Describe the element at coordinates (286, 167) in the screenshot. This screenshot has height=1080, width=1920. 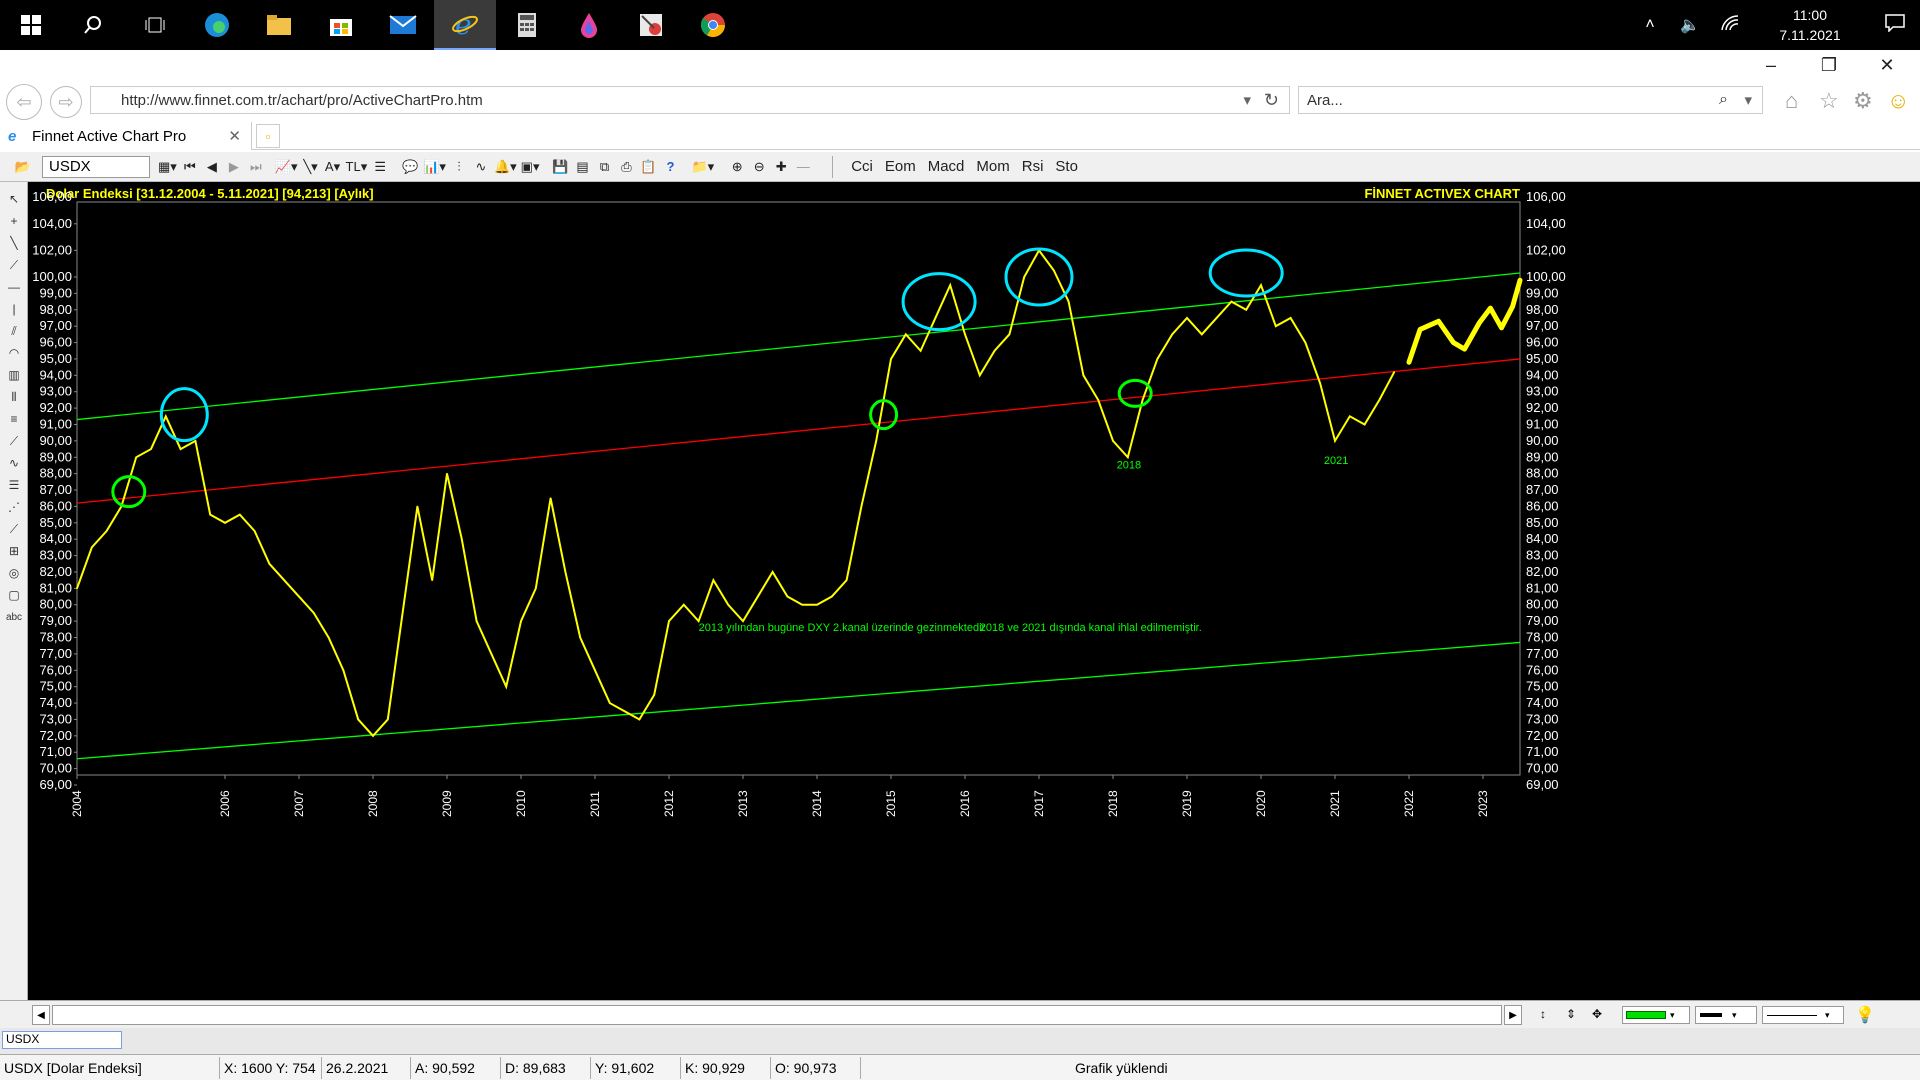
I see `chart-type-icon: 📈▾` at that location.